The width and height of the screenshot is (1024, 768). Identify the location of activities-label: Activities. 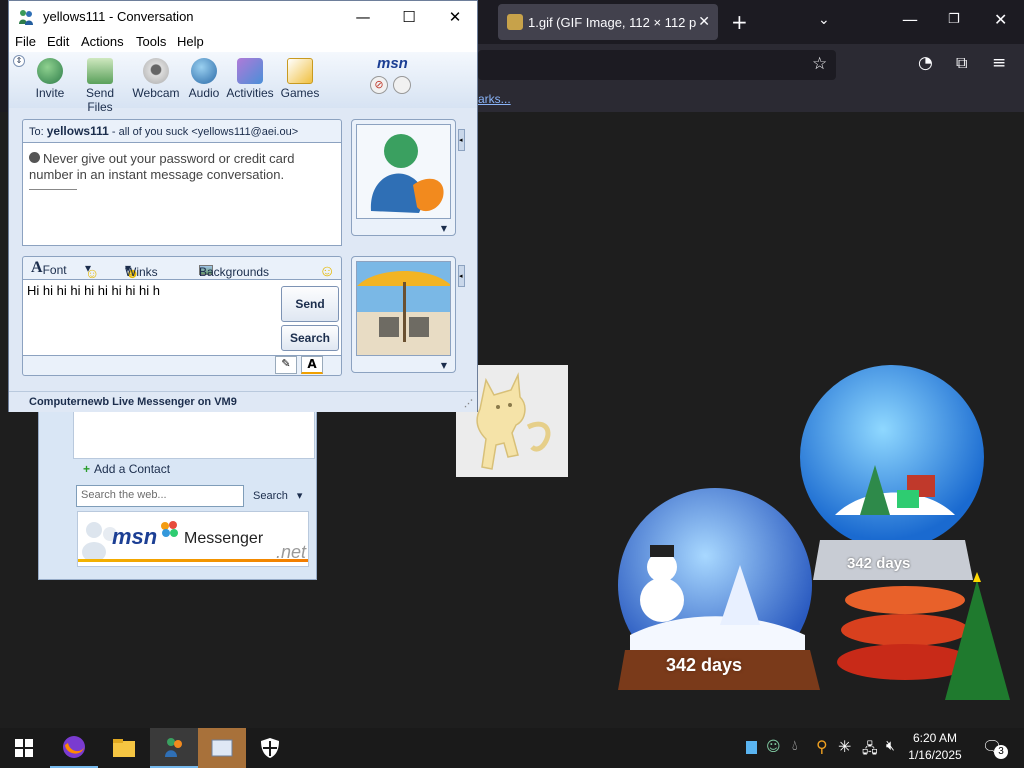
(250, 93).